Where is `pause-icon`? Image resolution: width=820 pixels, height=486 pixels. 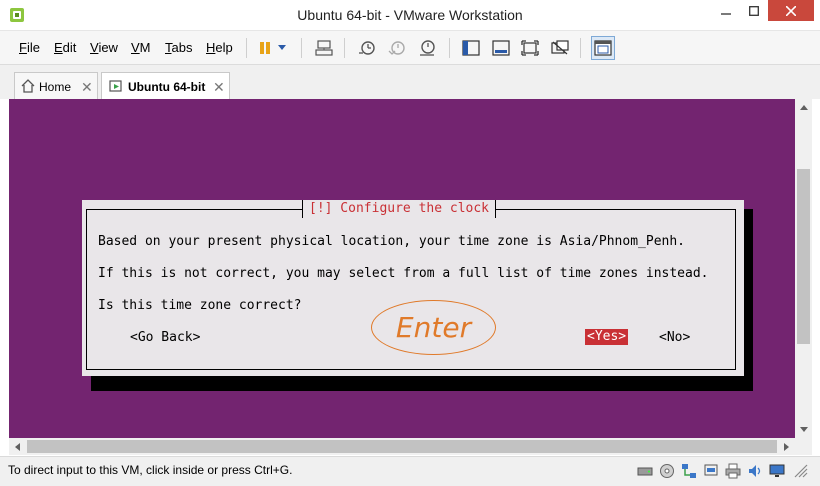 pause-icon is located at coordinates (265, 48).